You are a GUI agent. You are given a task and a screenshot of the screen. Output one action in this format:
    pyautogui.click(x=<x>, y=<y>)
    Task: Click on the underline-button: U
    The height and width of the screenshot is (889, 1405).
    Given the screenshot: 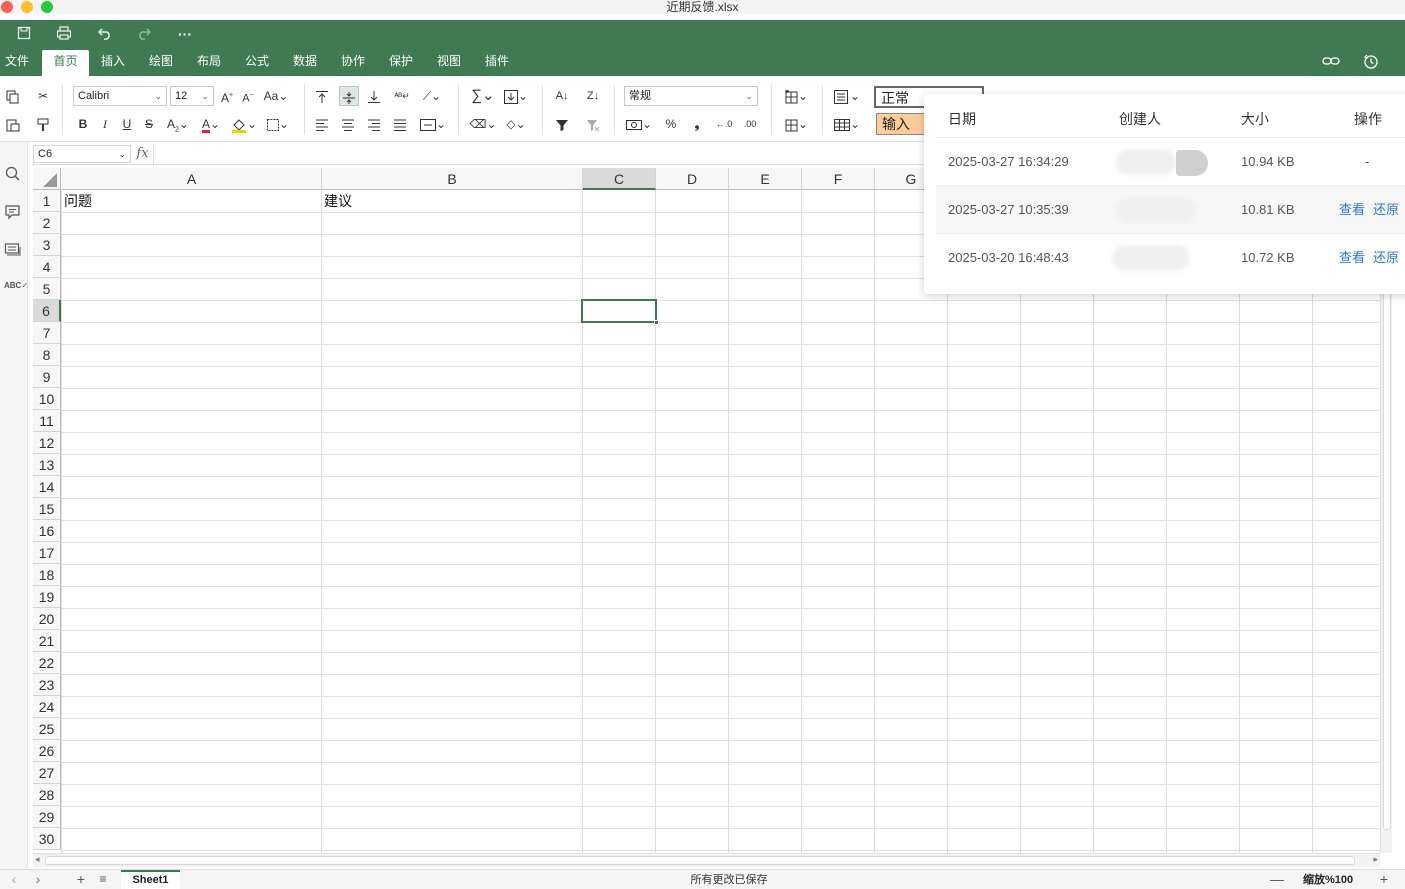 What is the action you would take?
    pyautogui.click(x=127, y=124)
    